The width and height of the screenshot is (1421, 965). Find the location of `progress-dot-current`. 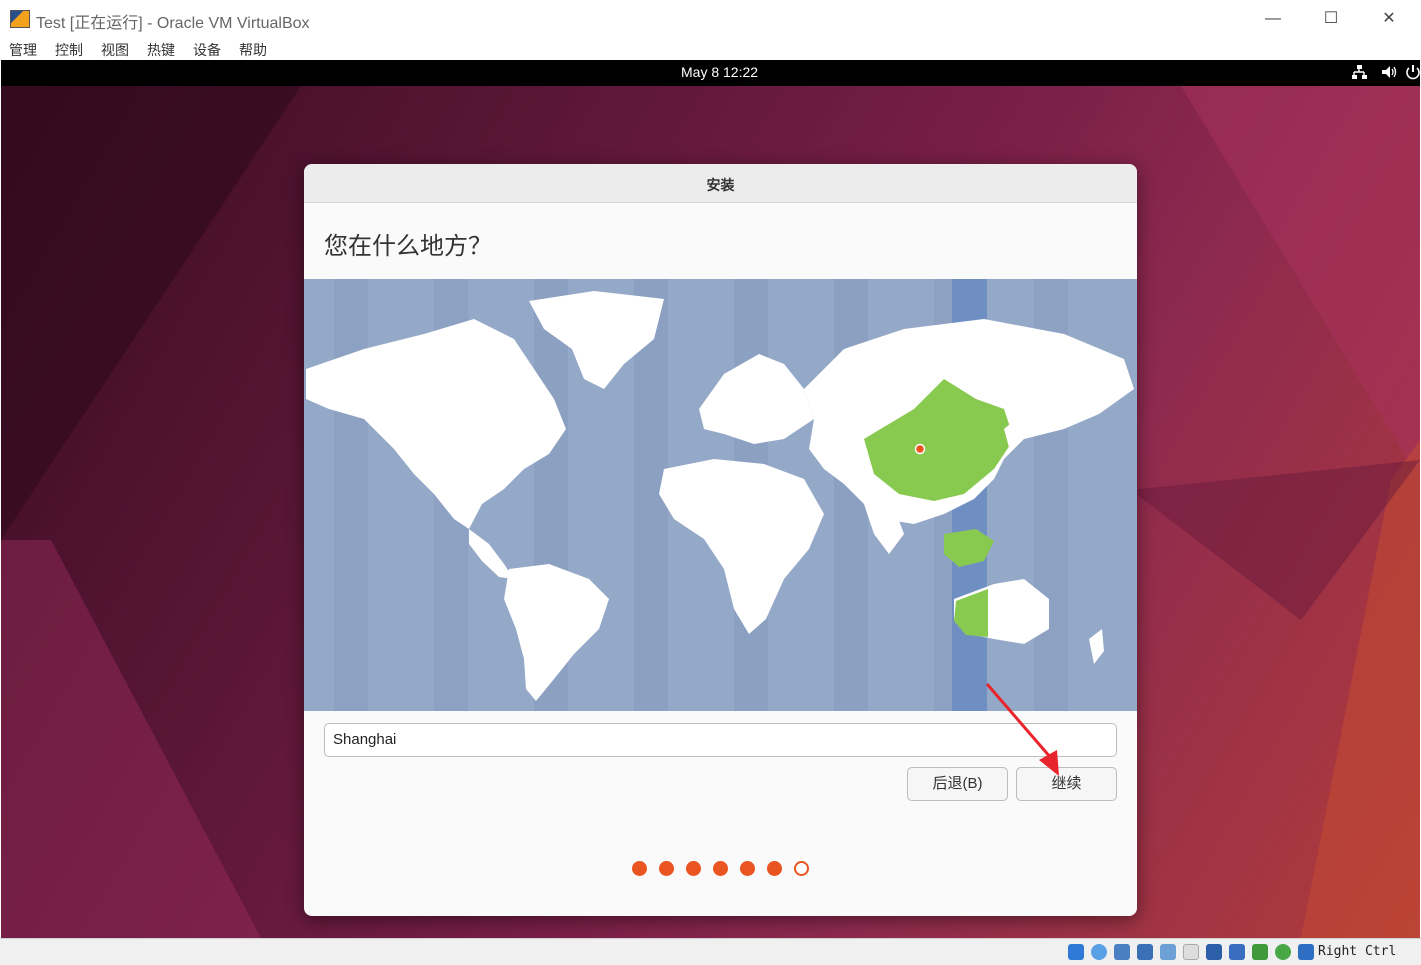

progress-dot-current is located at coordinates (801, 868).